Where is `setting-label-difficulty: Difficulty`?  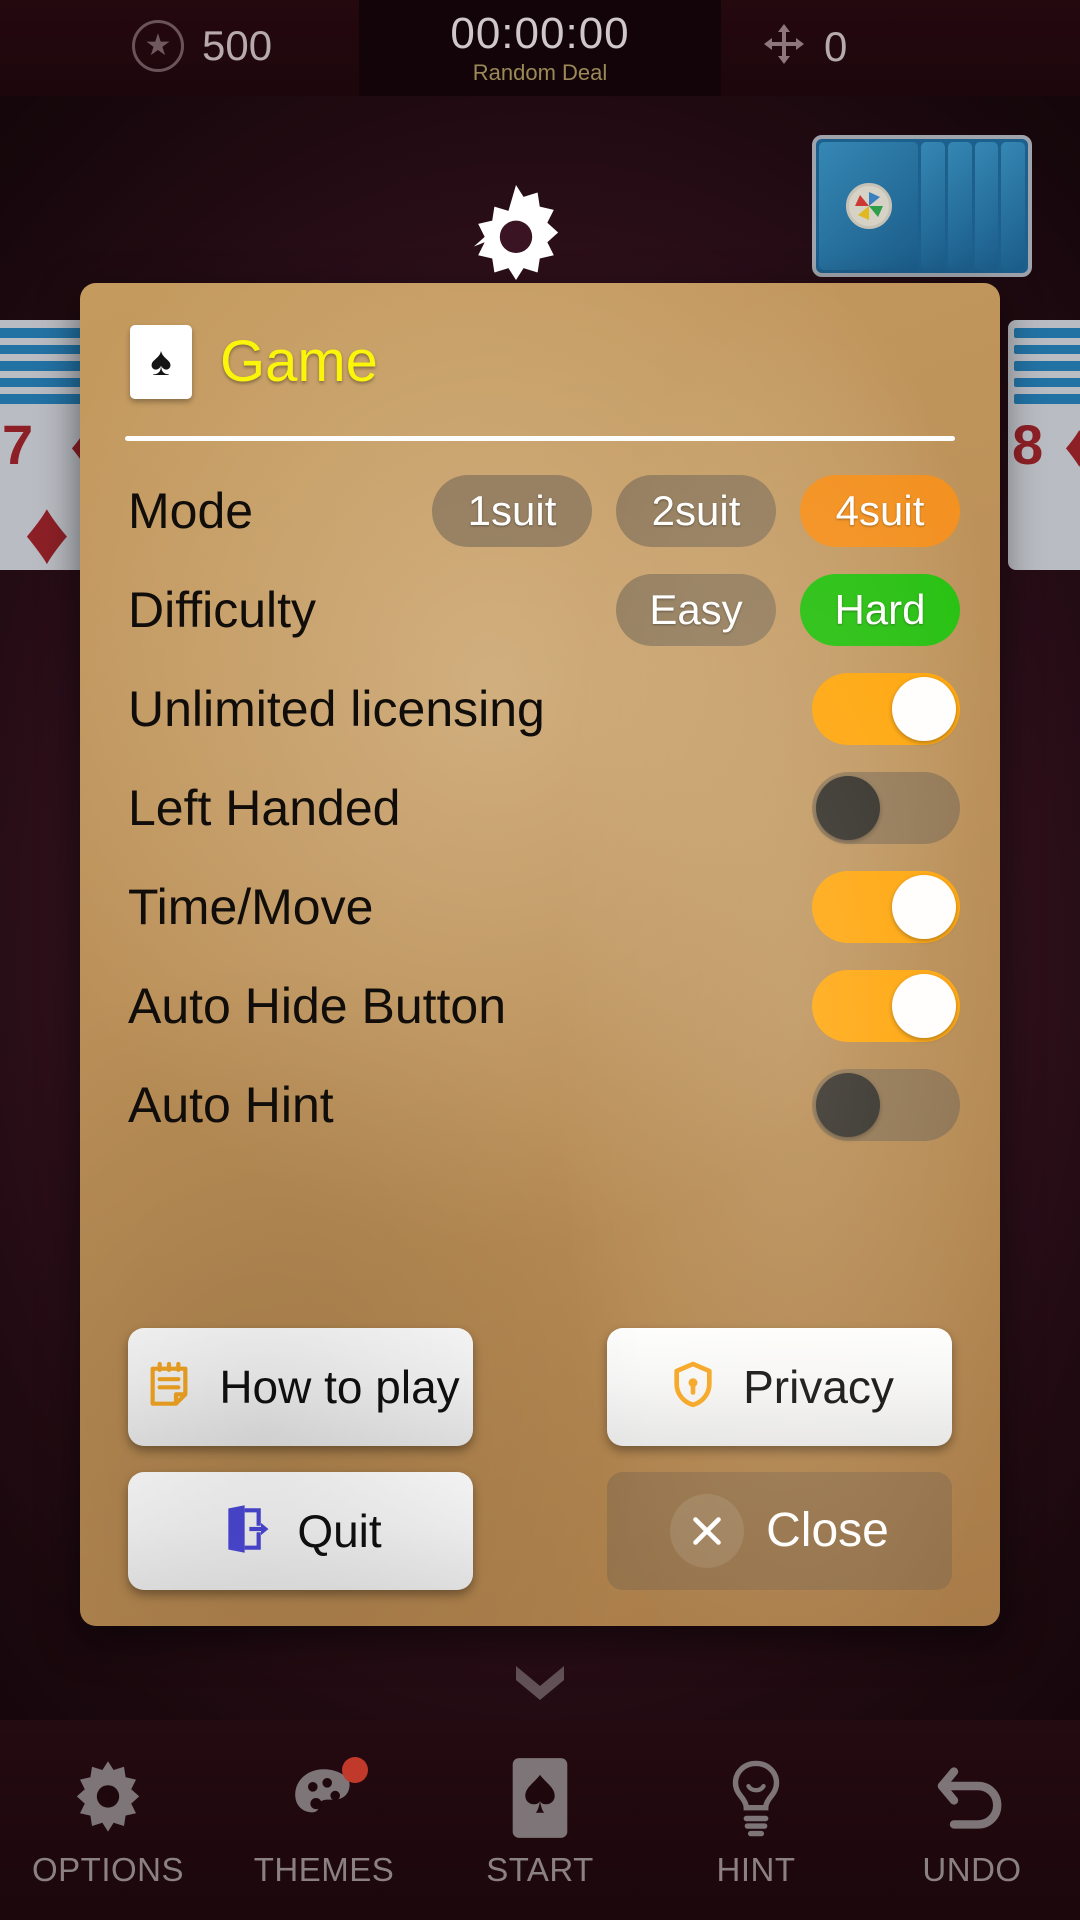
setting-label-difficulty: Difficulty is located at coordinates (222, 609).